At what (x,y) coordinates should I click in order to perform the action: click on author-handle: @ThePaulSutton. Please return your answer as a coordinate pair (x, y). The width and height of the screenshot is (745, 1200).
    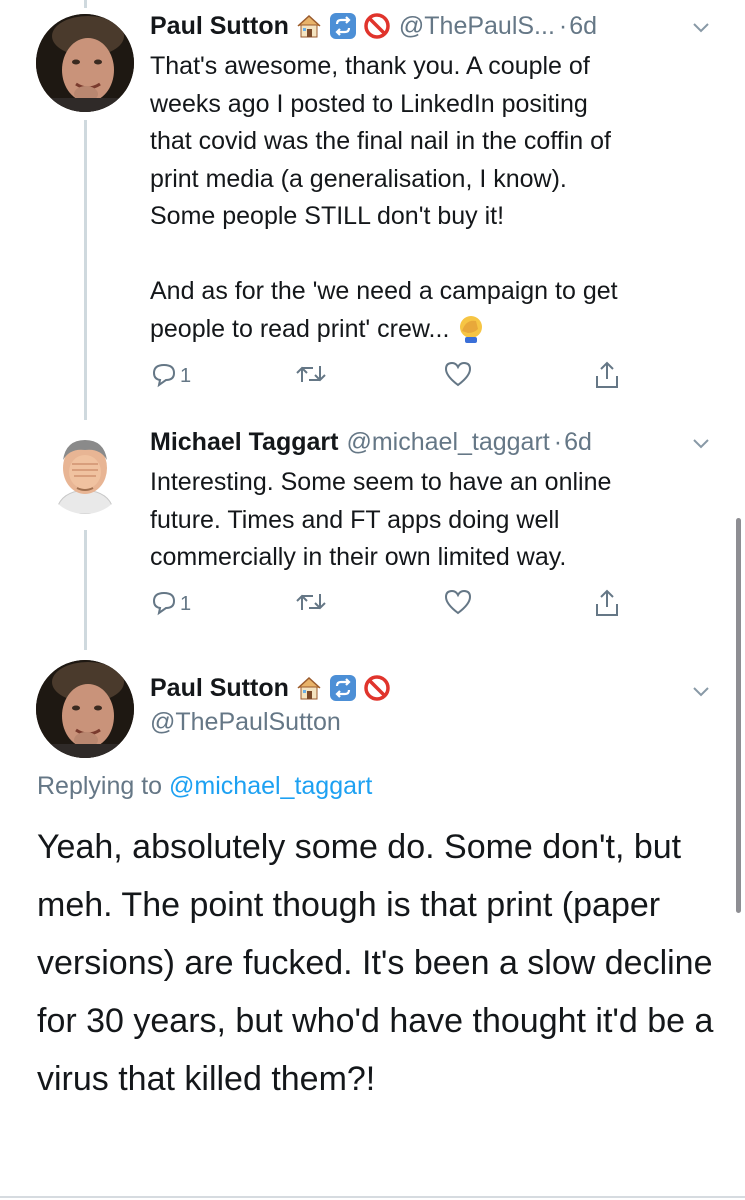
    Looking at the image, I should click on (245, 722).